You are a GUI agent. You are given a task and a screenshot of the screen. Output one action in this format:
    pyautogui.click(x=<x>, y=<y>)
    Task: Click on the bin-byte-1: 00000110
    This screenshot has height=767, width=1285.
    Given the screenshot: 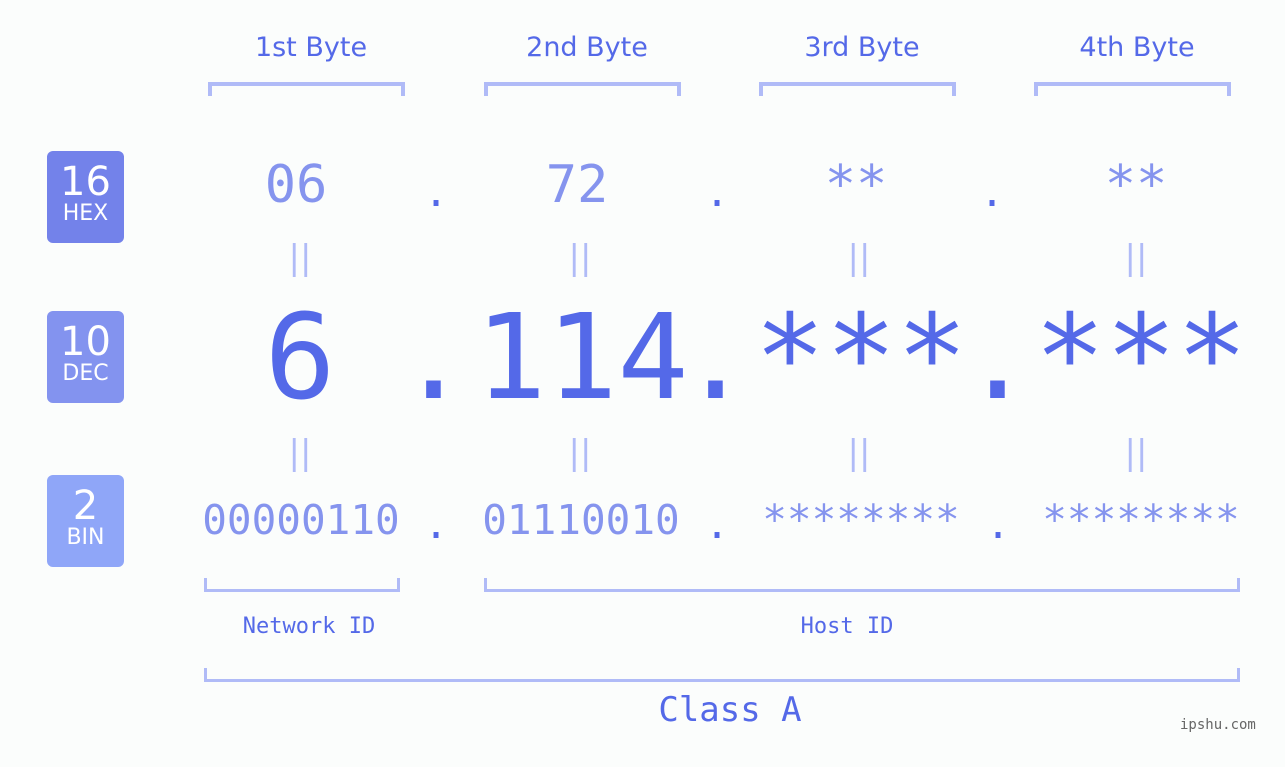 What is the action you would take?
    pyautogui.click(x=301, y=520)
    